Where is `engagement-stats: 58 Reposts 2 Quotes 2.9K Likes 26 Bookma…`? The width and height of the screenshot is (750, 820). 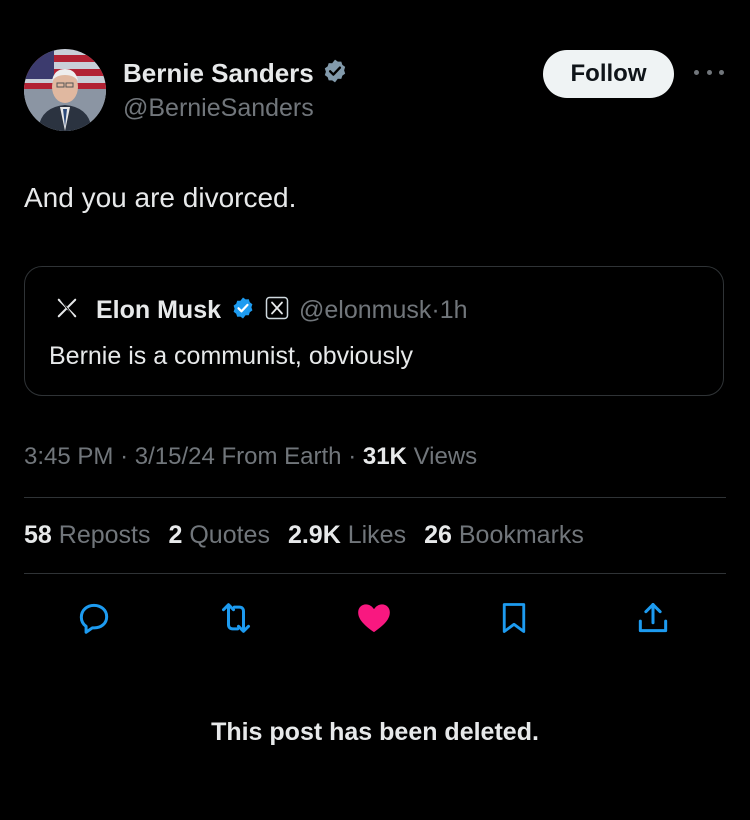 engagement-stats: 58 Reposts 2 Quotes 2.9K Likes 26 Bookma… is located at coordinates (304, 535).